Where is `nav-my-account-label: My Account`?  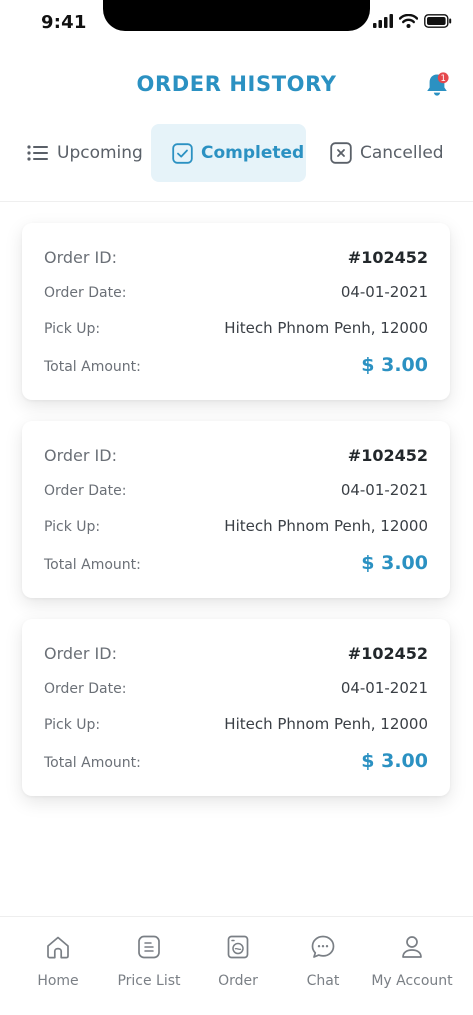
nav-my-account-label: My Account is located at coordinates (412, 981).